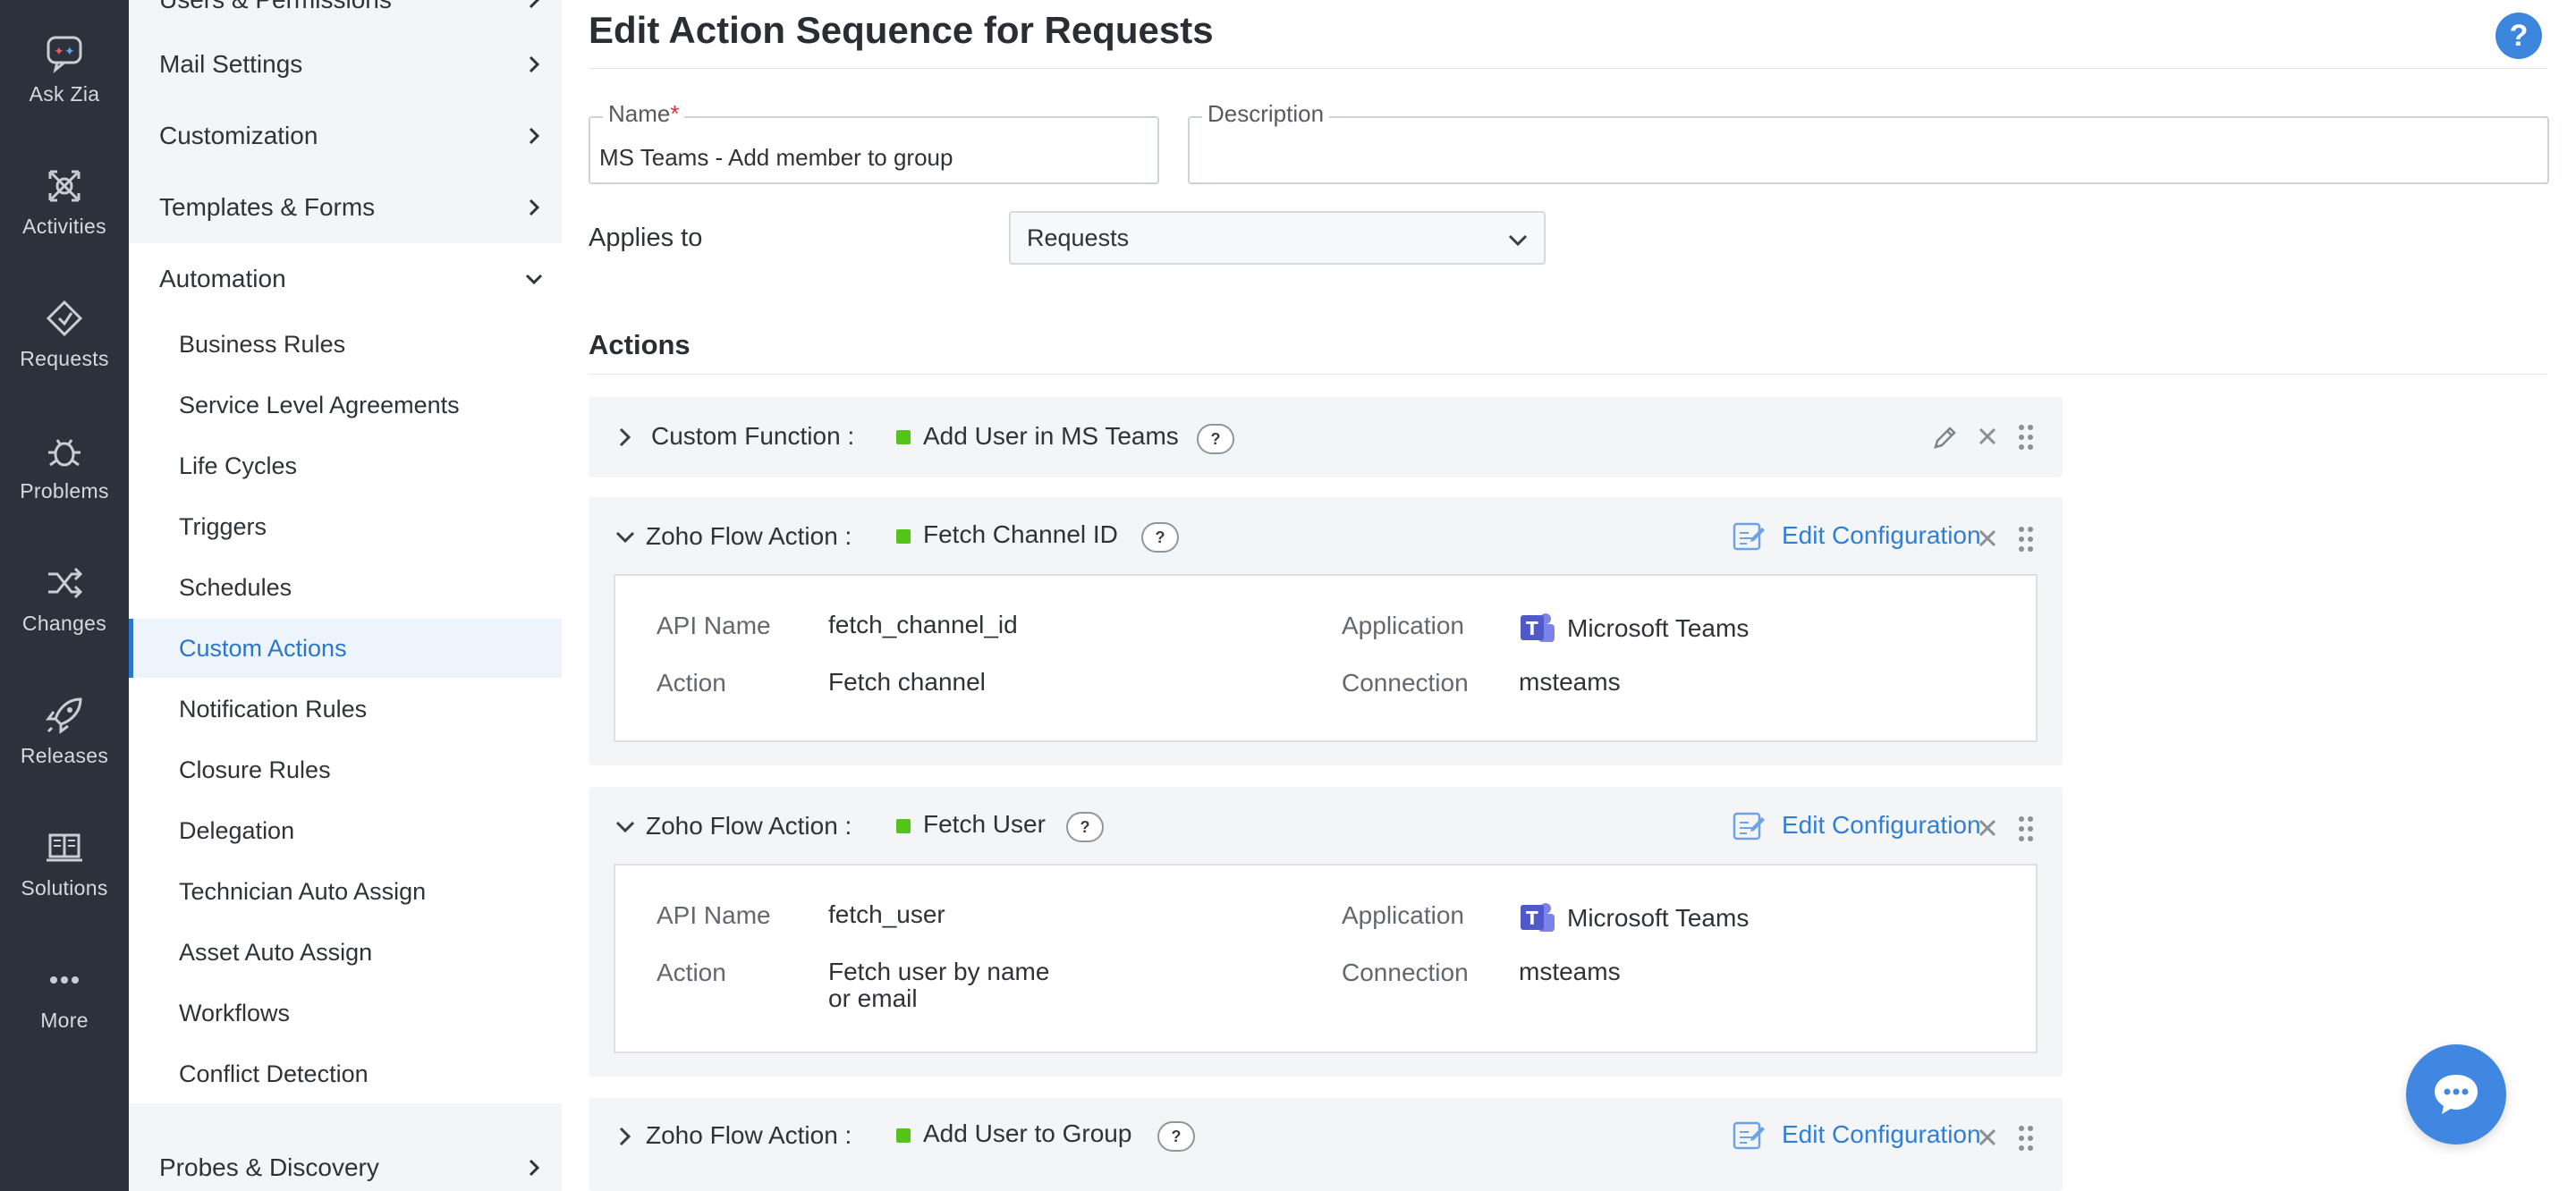  What do you see at coordinates (691, 972) in the screenshot?
I see `action-label: Action` at bounding box center [691, 972].